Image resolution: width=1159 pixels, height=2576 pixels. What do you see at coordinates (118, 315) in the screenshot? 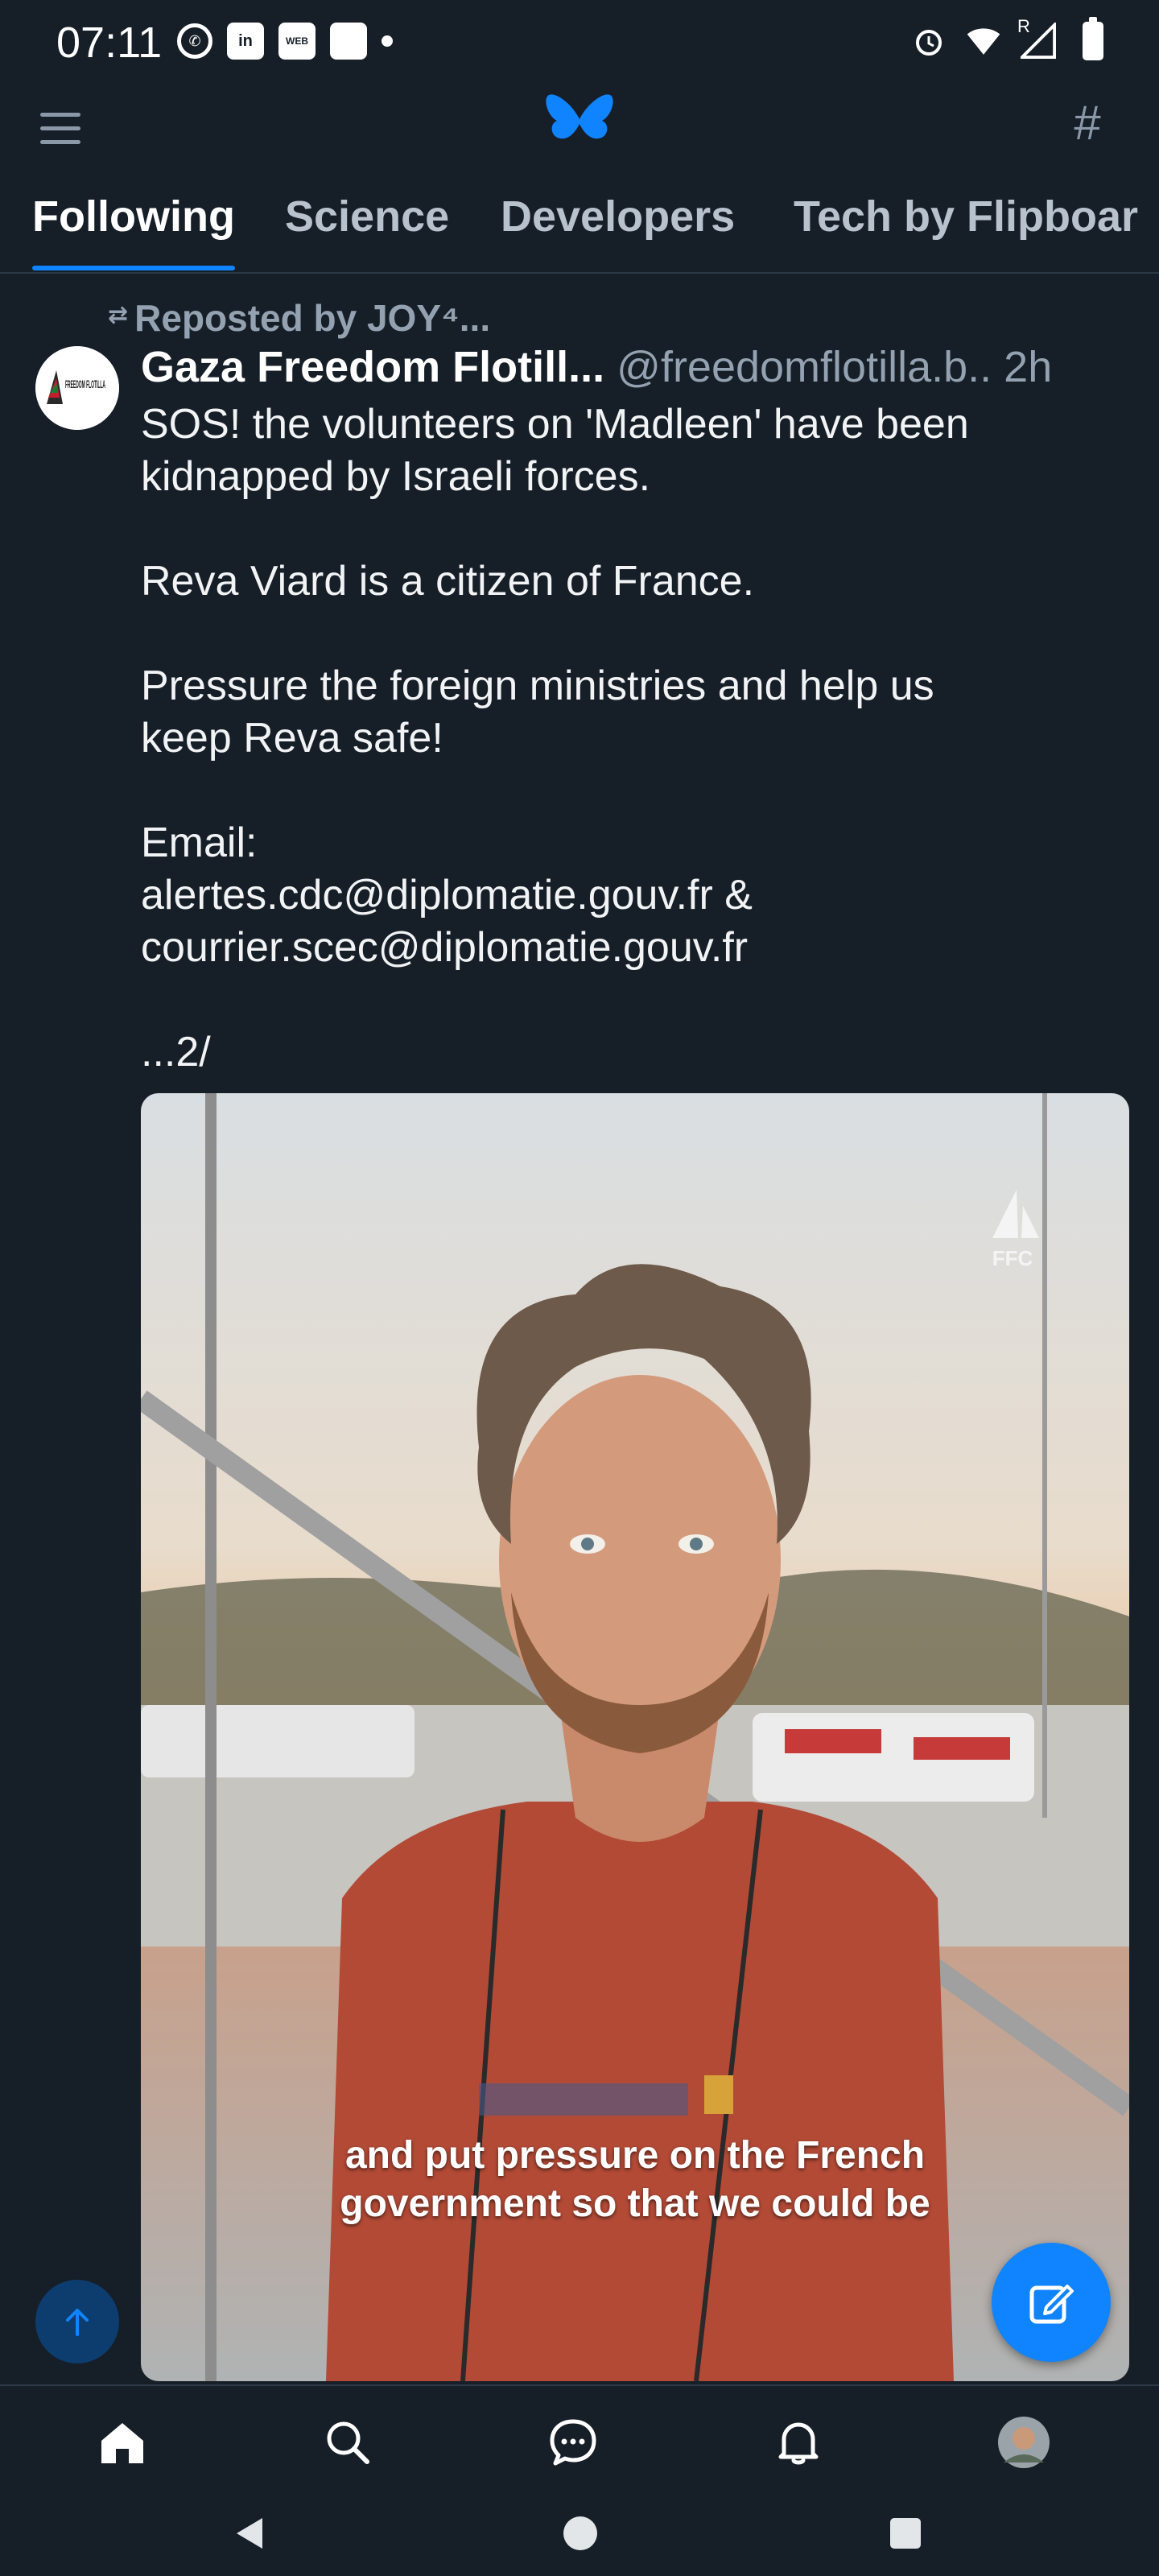
I see `repost-icon: ⇄` at bounding box center [118, 315].